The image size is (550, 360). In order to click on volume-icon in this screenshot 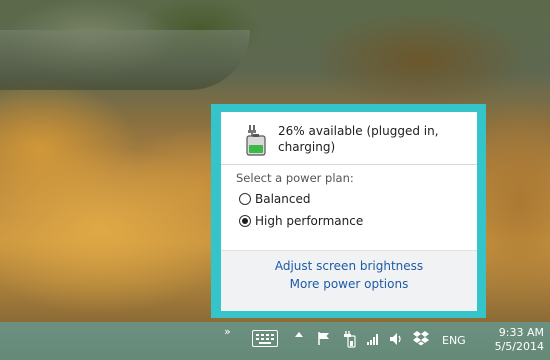, I will do `click(396, 339)`.